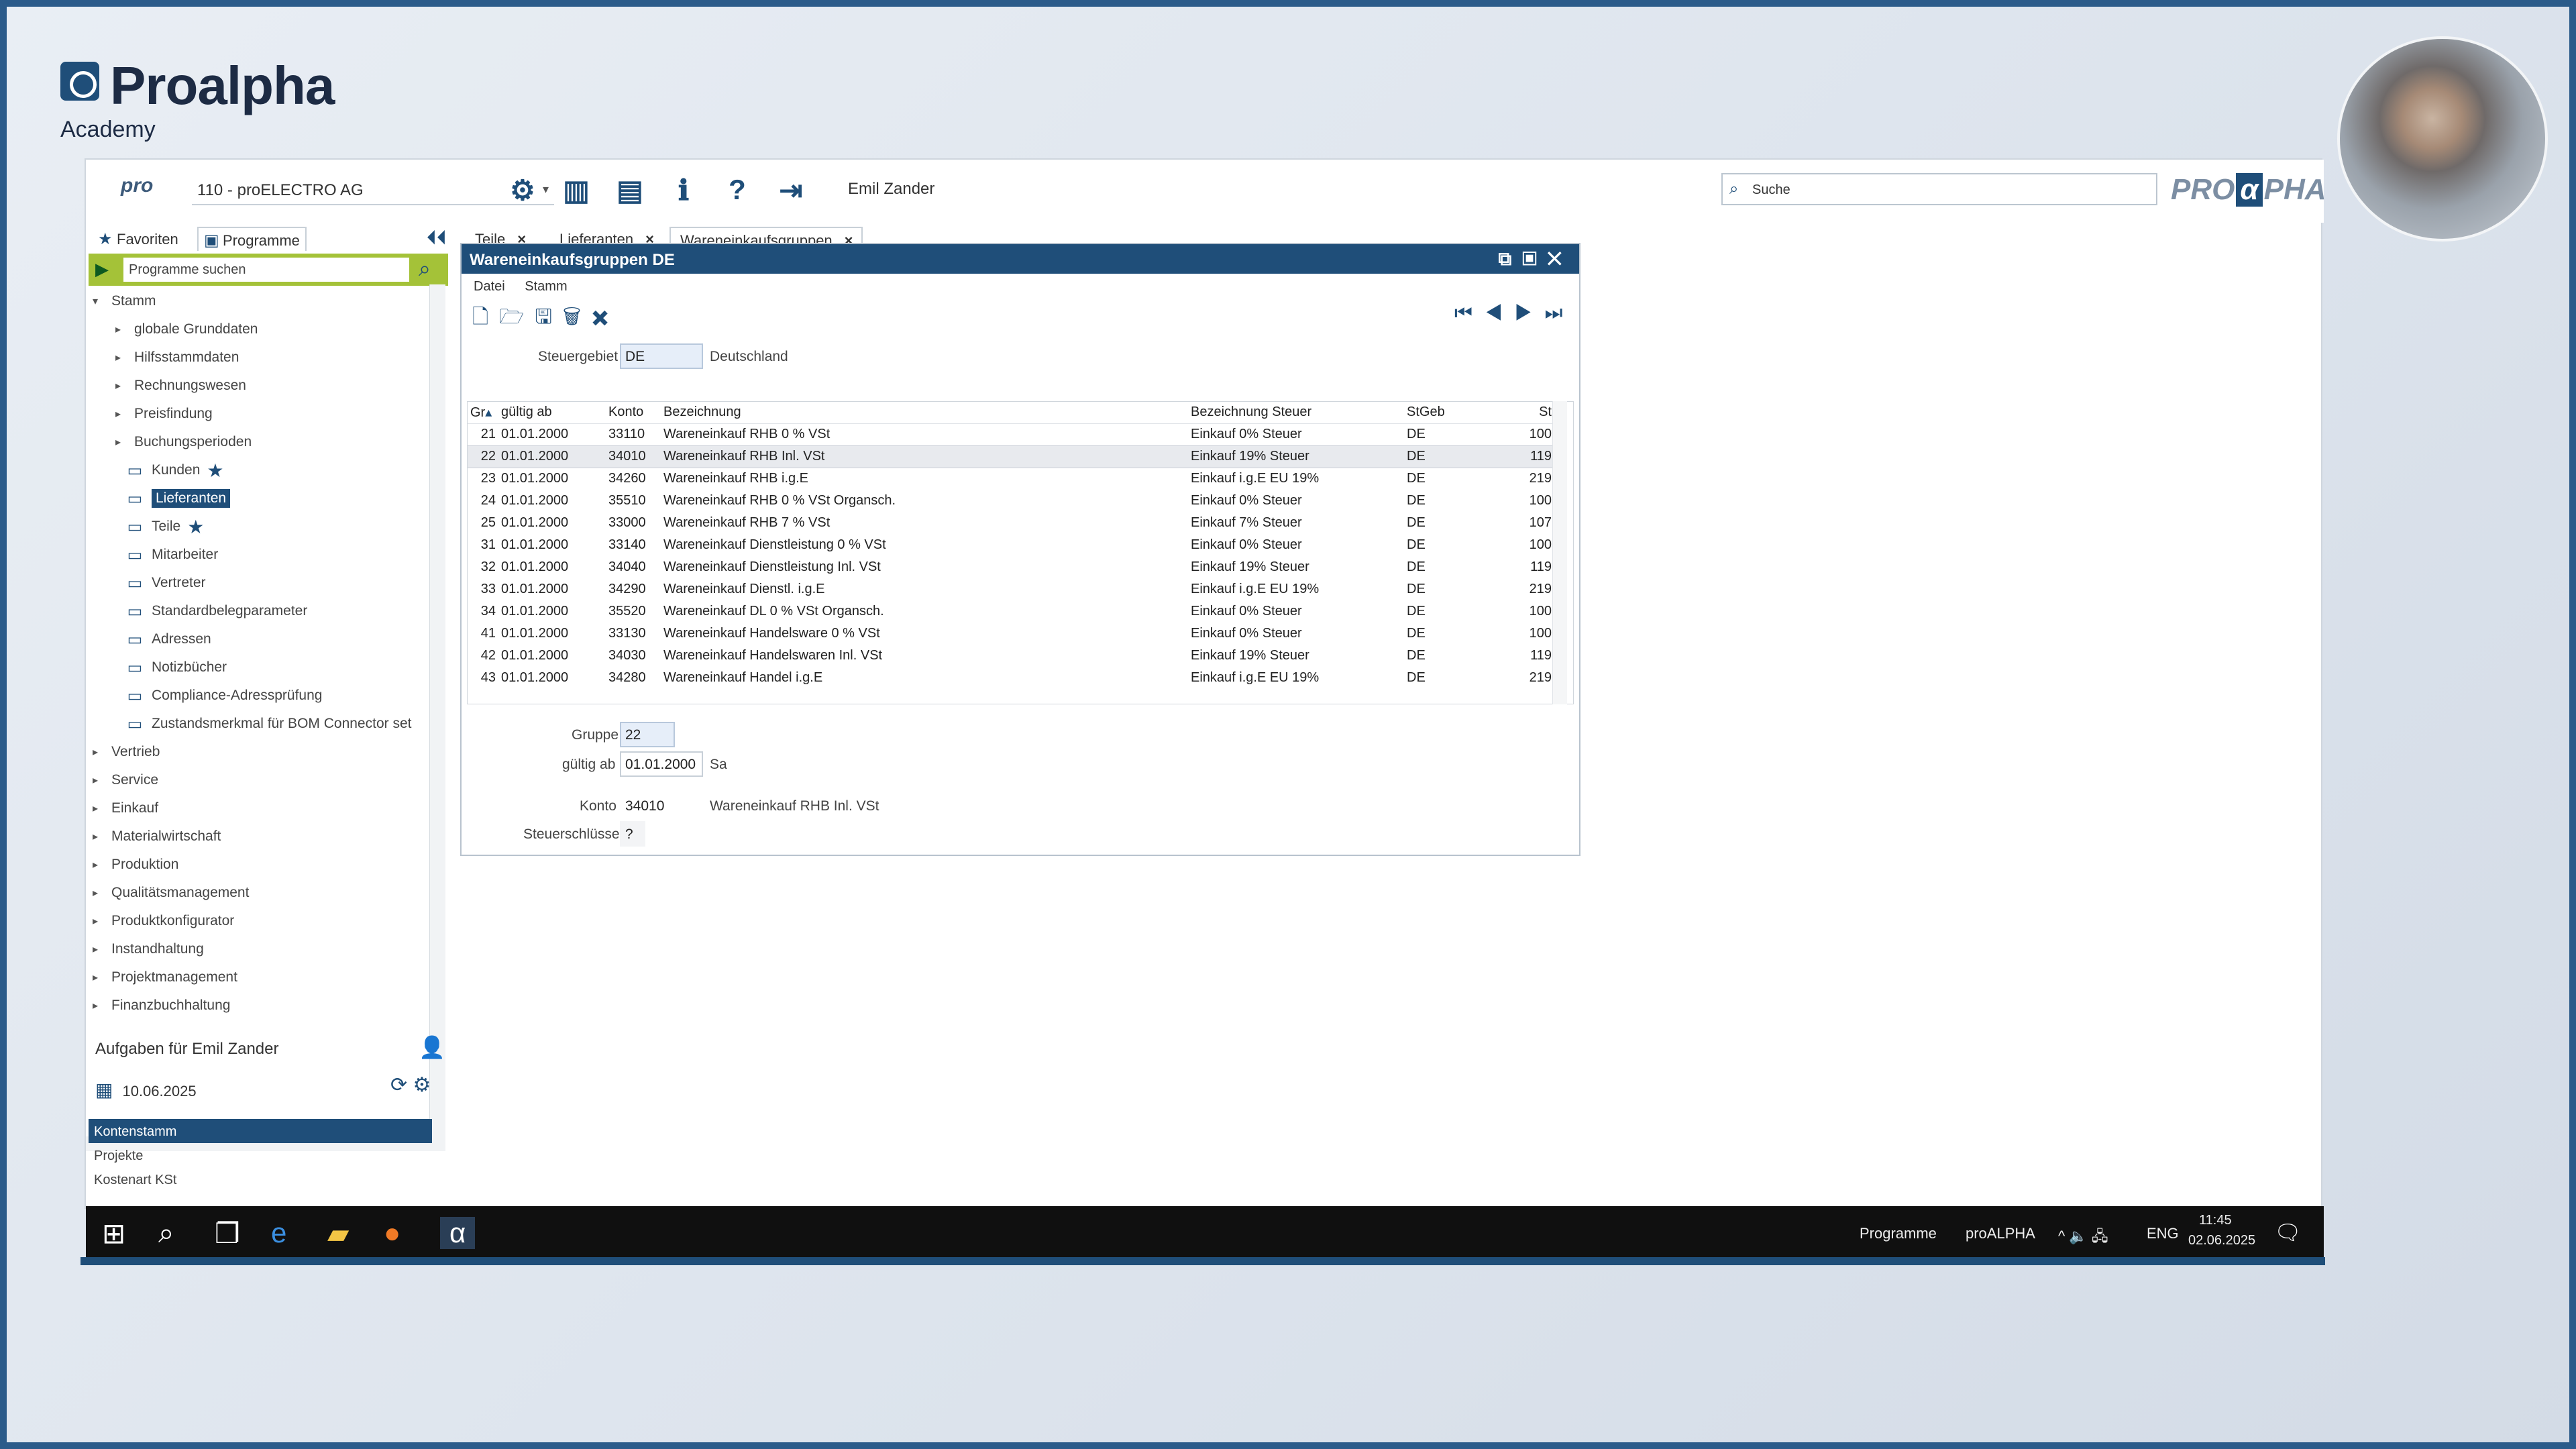 This screenshot has height=1449, width=2576. Describe the element at coordinates (1559, 552) in the screenshot. I see `table-scrollbar` at that location.